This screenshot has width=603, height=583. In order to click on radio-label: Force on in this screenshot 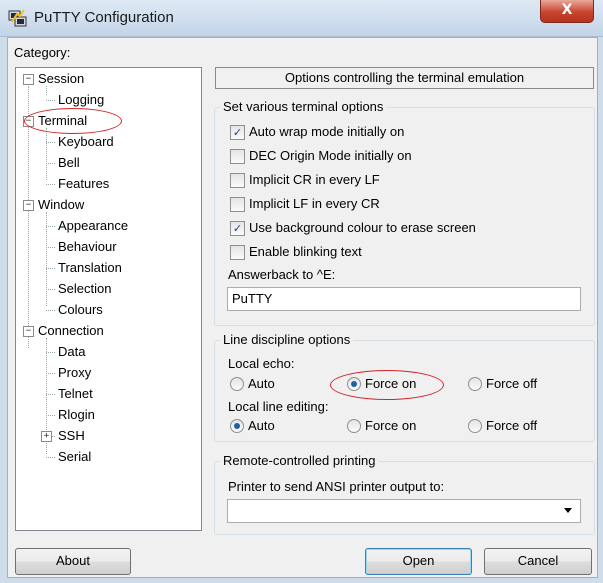, I will do `click(391, 425)`.